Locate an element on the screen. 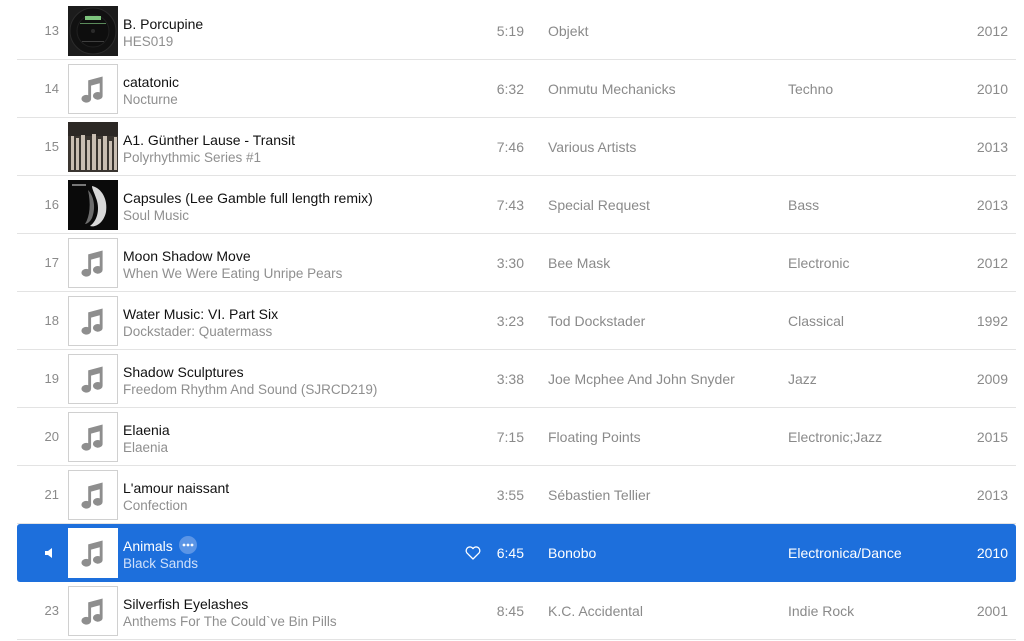 This screenshot has height=641, width=1024. track-duration: 3:30 is located at coordinates (510, 263).